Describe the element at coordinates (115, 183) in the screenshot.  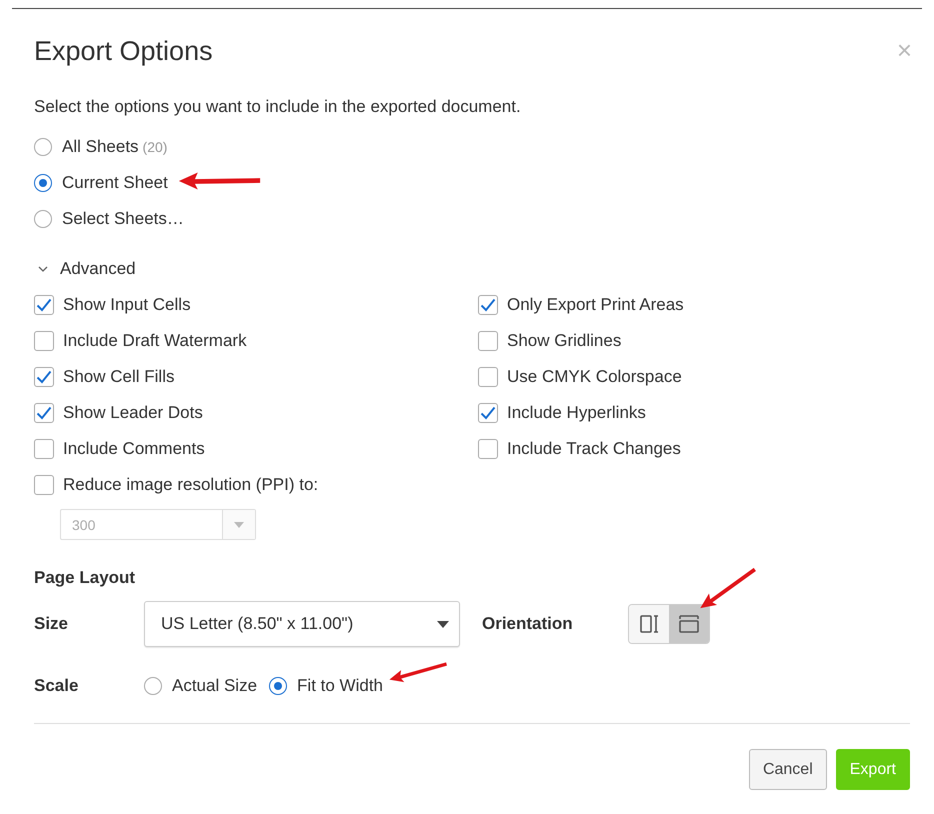
I see `radio-label: Current Sheet` at that location.